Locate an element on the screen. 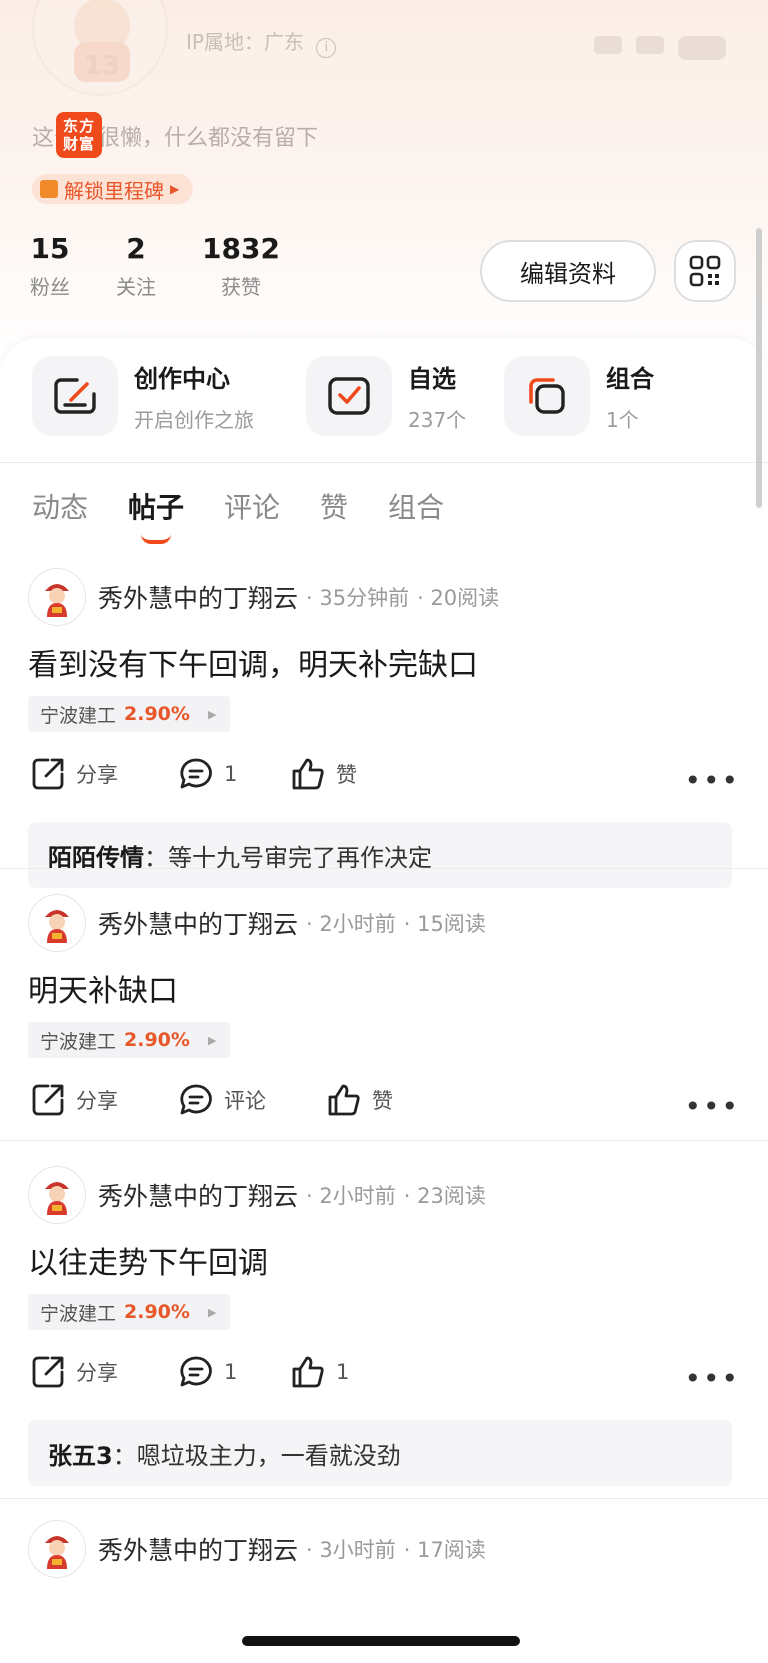  wifi-icon is located at coordinates (650, 45).